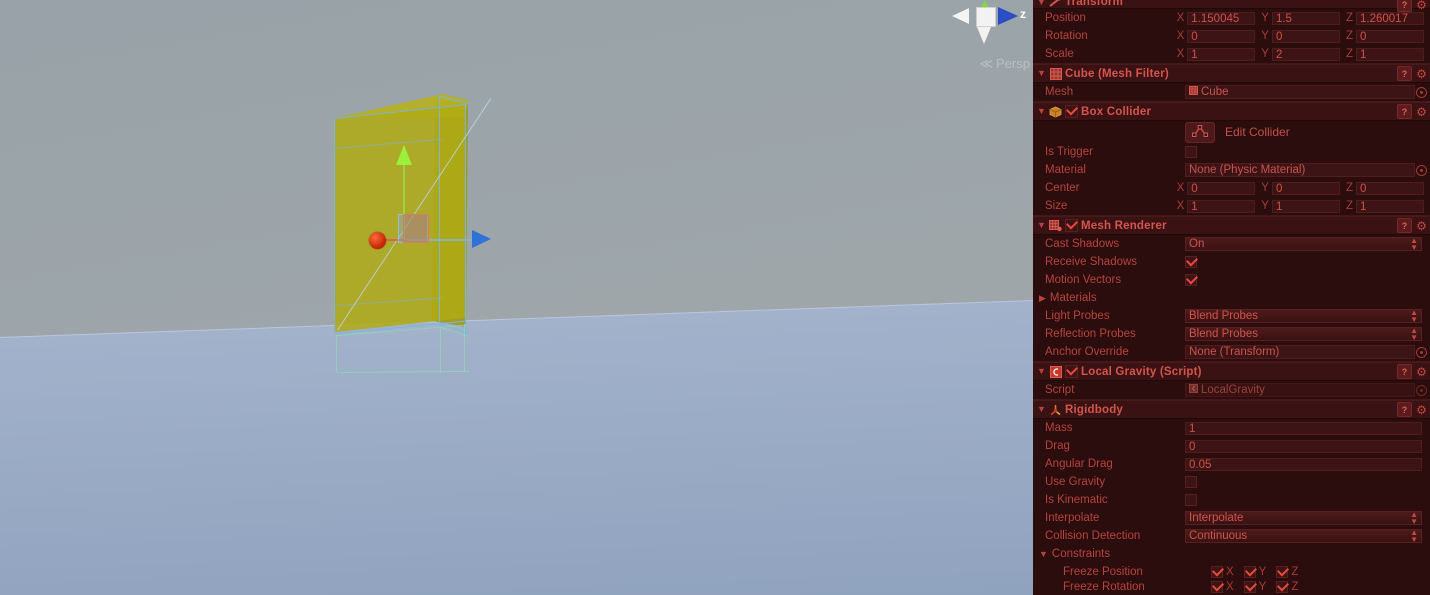  Describe the element at coordinates (1303, 244) in the screenshot. I see `cast-shadows-dropdown: On ▲ ▼` at that location.